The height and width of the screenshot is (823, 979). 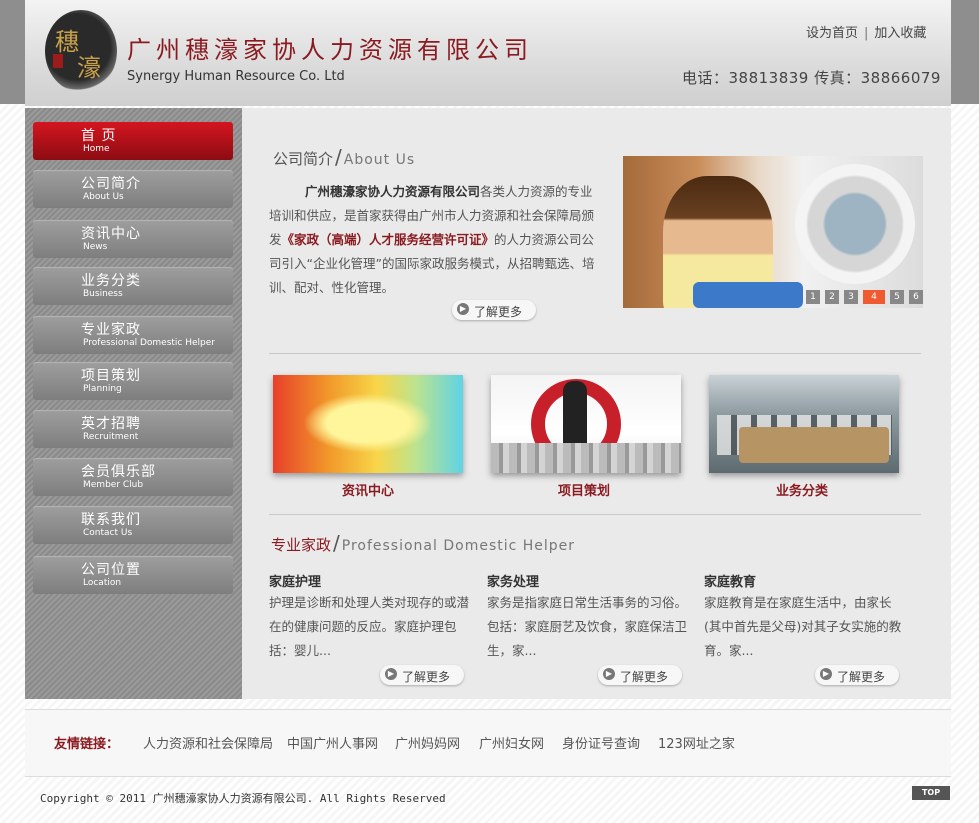 What do you see at coordinates (513, 580) in the screenshot?
I see `column-title-housework: 家务处理` at bounding box center [513, 580].